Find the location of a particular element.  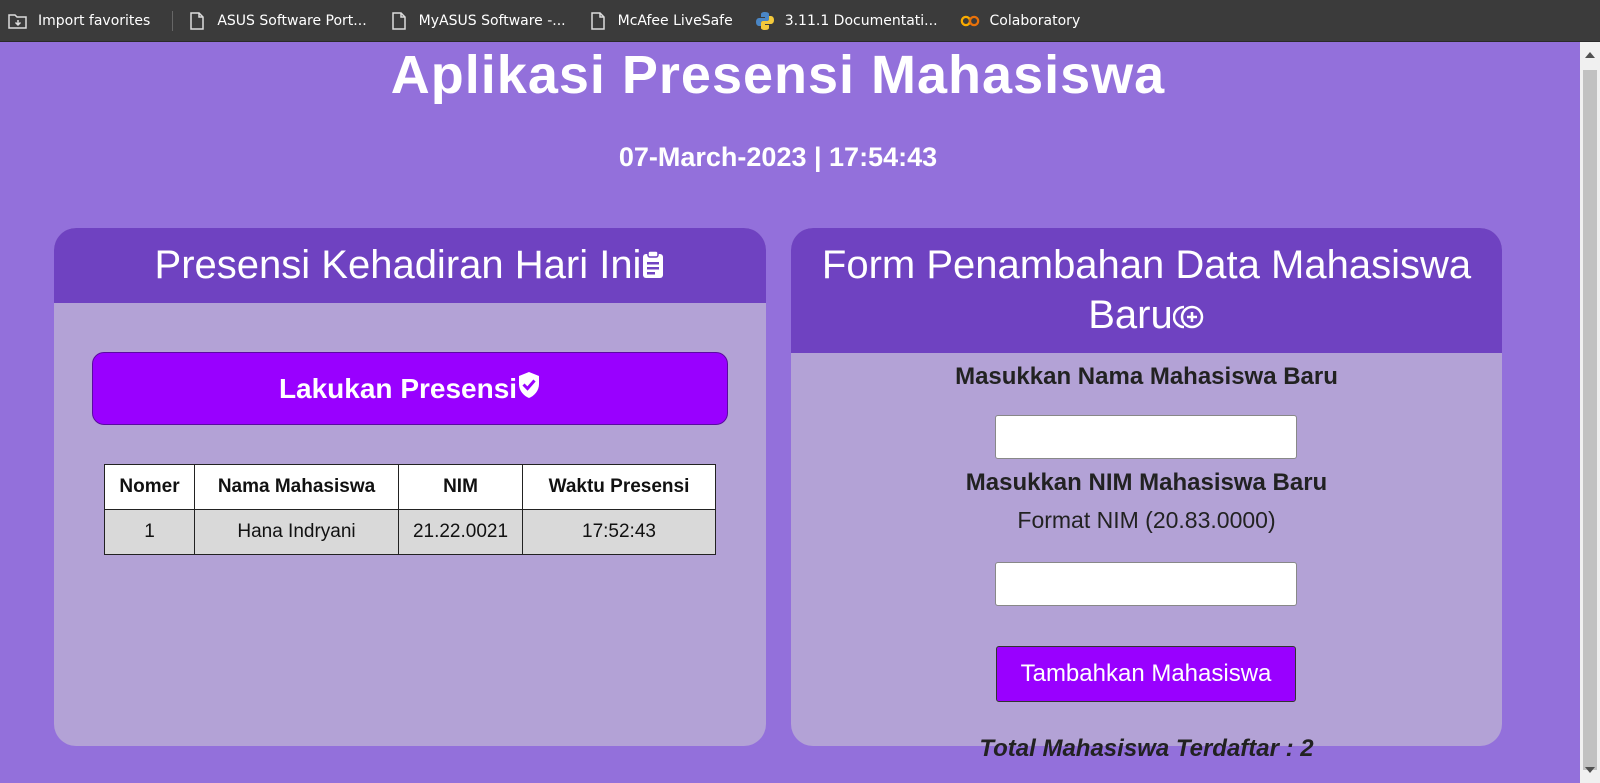

add-student-button: Tambahkan Mahasiswa is located at coordinates (1146, 674).